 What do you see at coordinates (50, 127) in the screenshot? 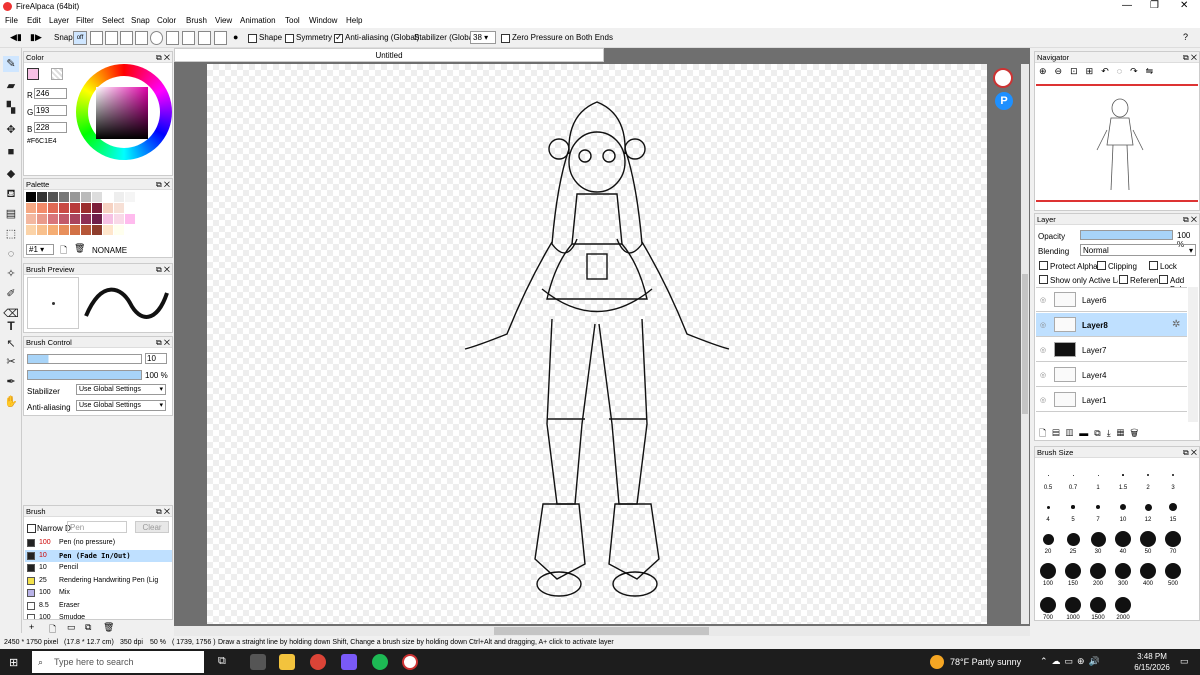
I see `b-input: 228` at bounding box center [50, 127].